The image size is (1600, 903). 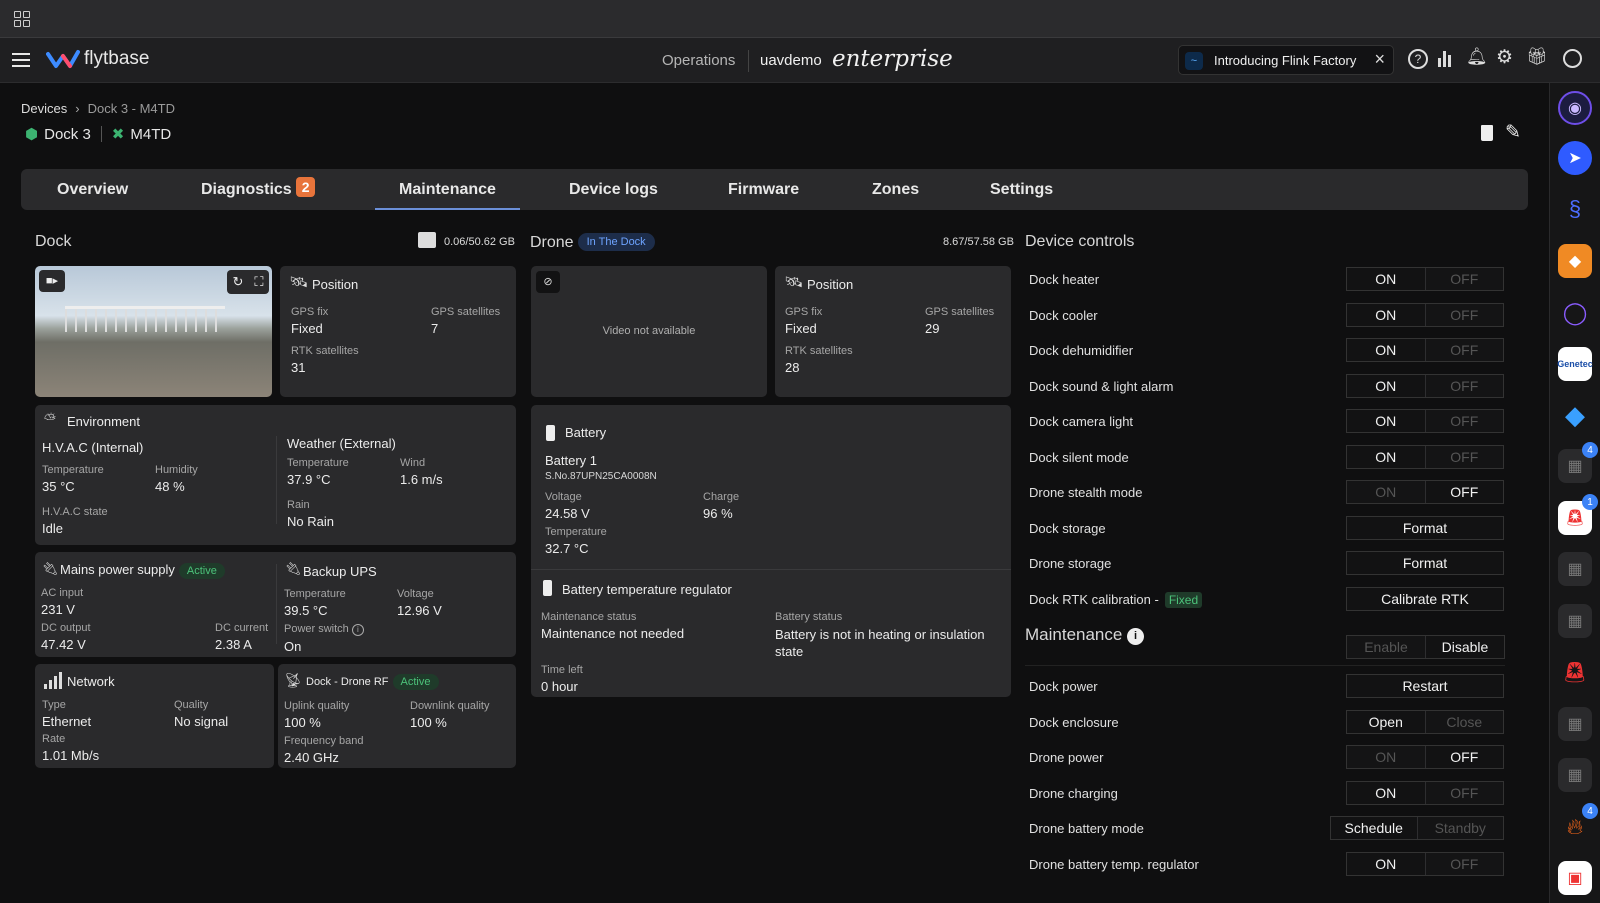 What do you see at coordinates (447, 189) in the screenshot?
I see `tab-maintenance: Maintenance` at bounding box center [447, 189].